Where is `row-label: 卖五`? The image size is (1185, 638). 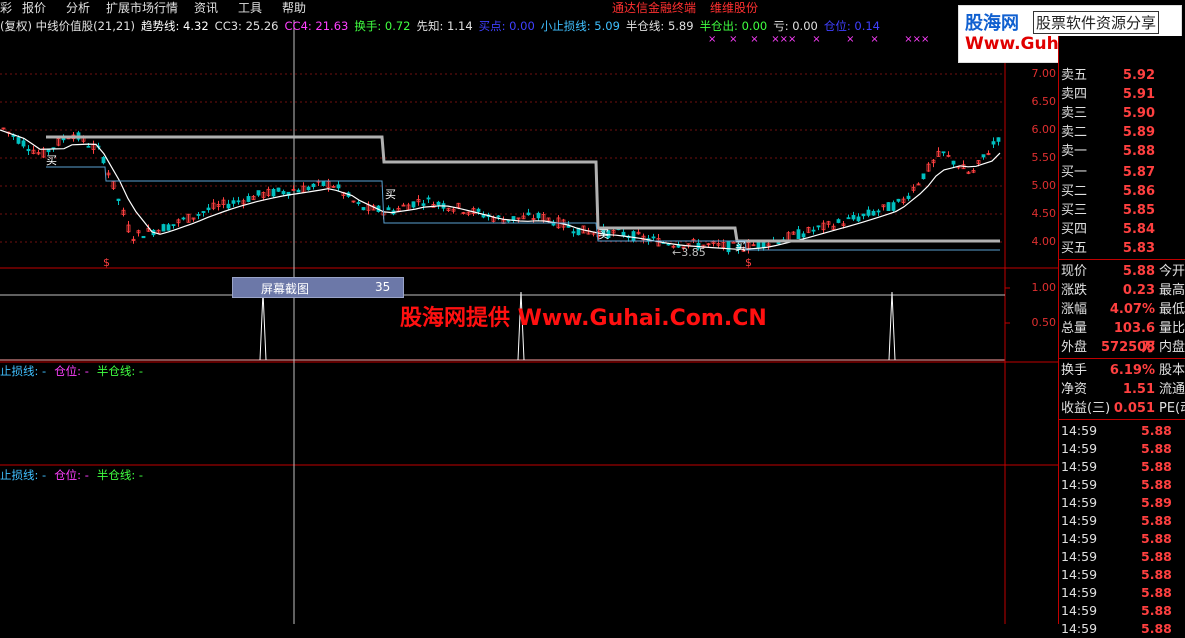
row-label: 卖五 is located at coordinates (1074, 75).